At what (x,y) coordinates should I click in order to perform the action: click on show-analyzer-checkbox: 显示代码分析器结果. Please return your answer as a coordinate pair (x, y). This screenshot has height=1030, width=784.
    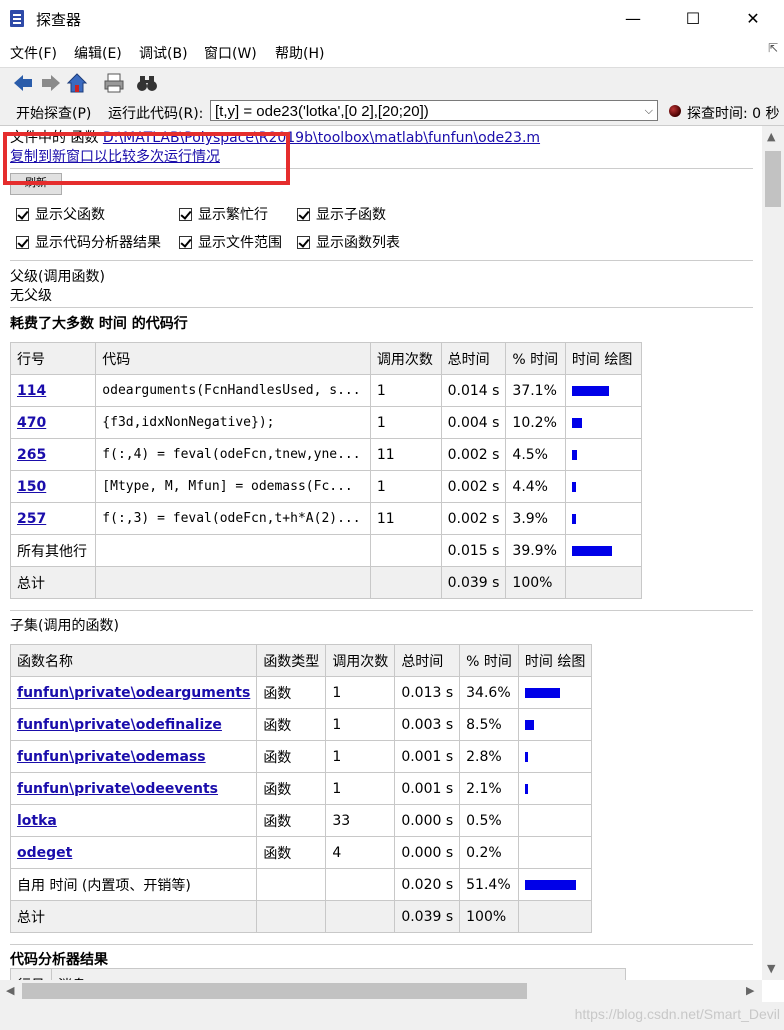
    Looking at the image, I should click on (88, 242).